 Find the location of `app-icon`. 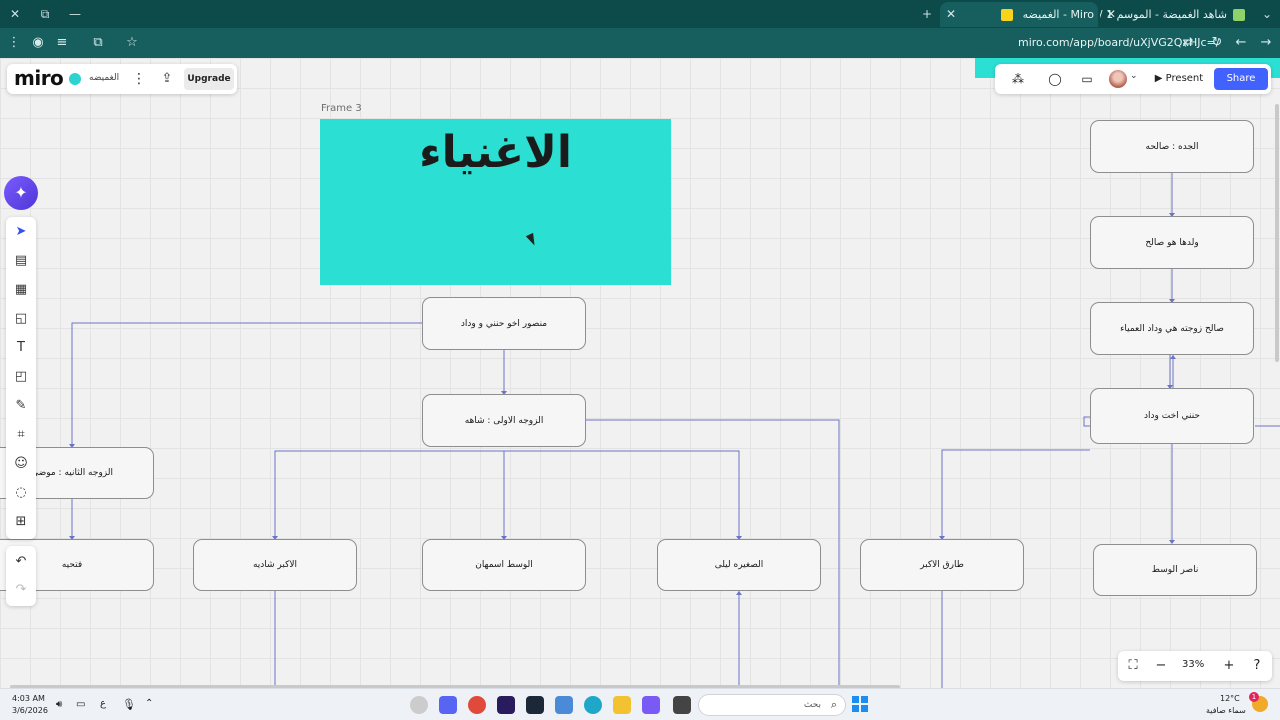

app-icon is located at coordinates (419, 705).